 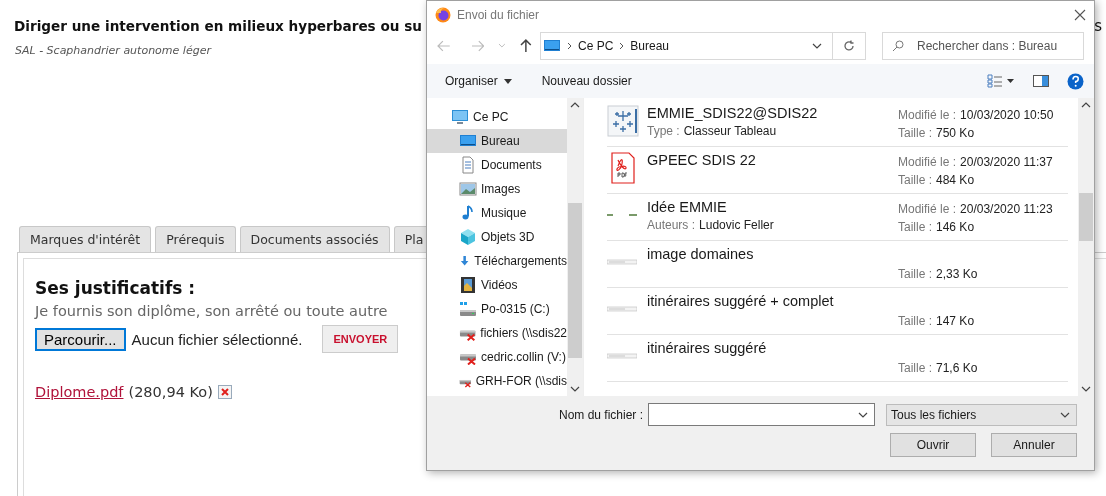 What do you see at coordinates (707, 348) in the screenshot?
I see `file-name: itinéraires suggéré` at bounding box center [707, 348].